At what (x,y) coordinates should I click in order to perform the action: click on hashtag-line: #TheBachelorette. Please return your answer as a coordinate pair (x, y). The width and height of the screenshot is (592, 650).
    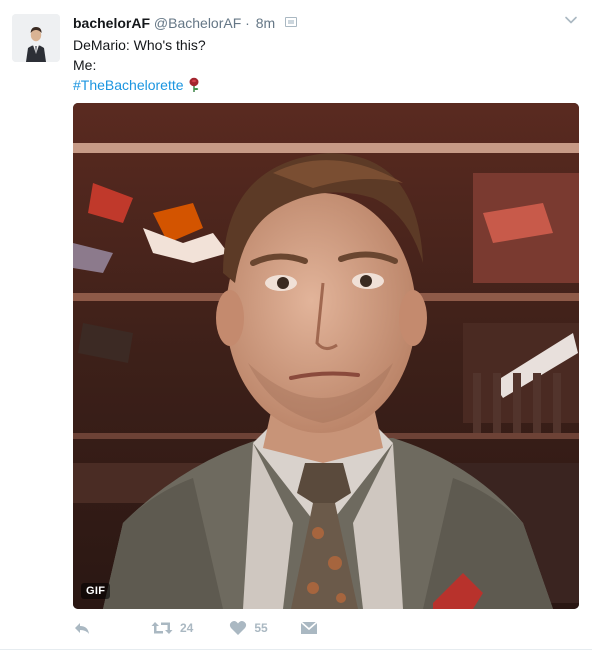
    Looking at the image, I should click on (313, 85).